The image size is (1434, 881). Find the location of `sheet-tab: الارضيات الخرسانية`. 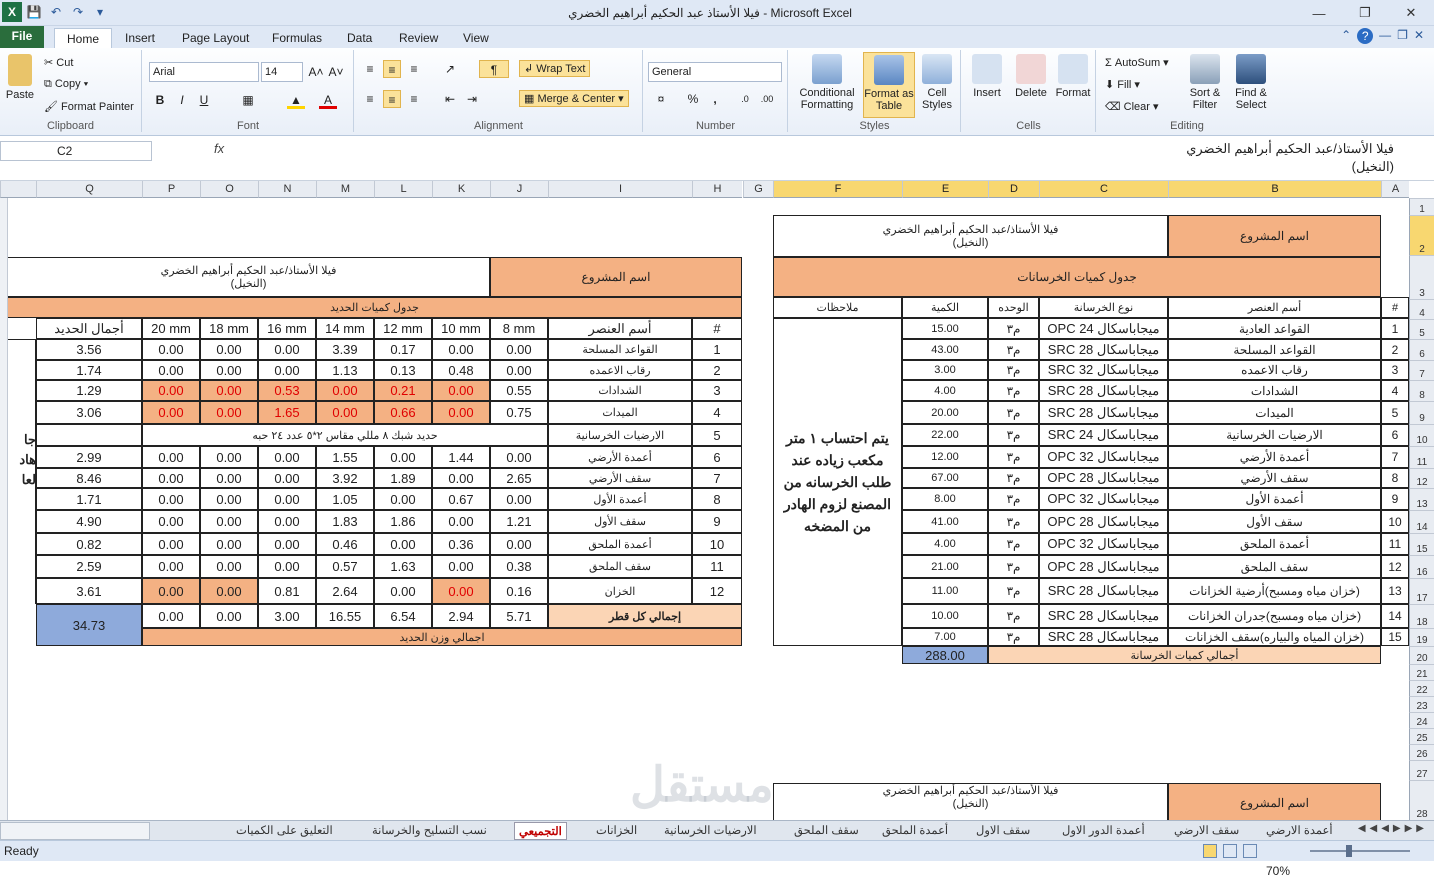

sheet-tab: الارضيات الخرسانية is located at coordinates (710, 831).